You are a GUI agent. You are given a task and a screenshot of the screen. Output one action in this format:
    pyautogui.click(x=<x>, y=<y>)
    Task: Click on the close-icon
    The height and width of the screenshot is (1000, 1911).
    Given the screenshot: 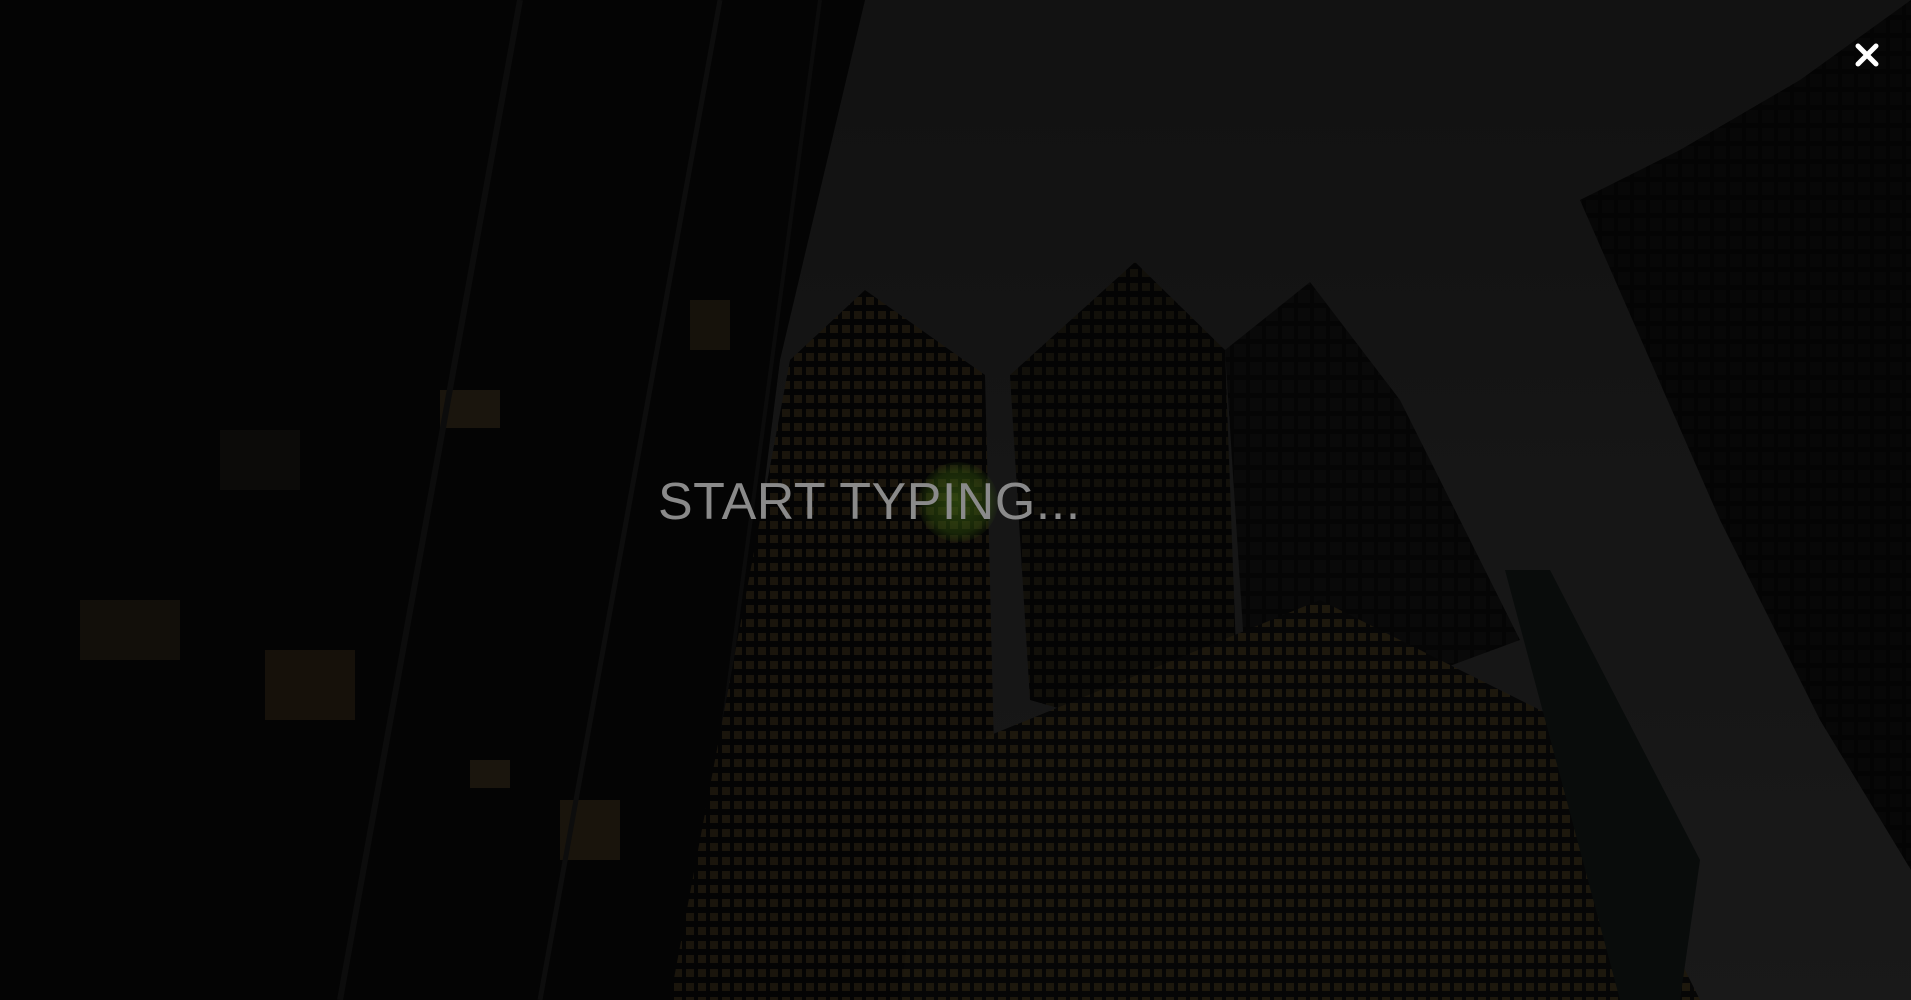 What is the action you would take?
    pyautogui.click(x=1867, y=55)
    